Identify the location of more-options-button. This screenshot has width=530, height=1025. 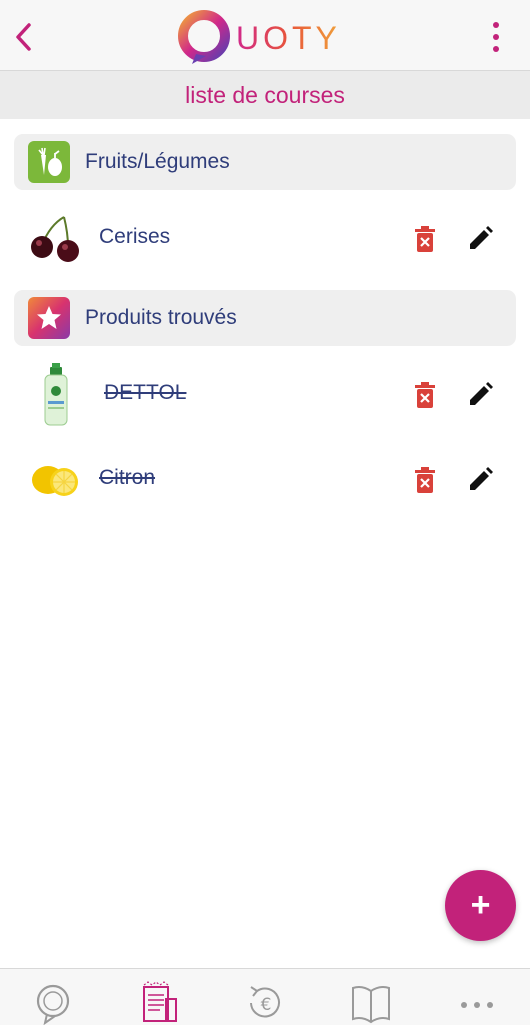
(496, 37).